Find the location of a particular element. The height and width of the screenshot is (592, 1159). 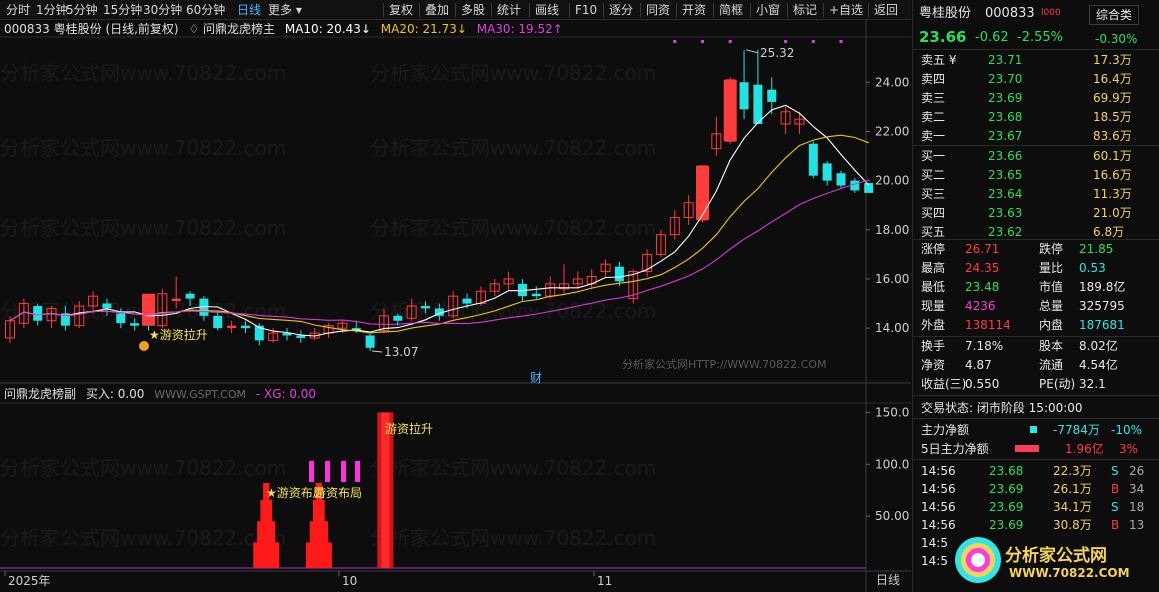

limit-up-candle is located at coordinates (730, 110).